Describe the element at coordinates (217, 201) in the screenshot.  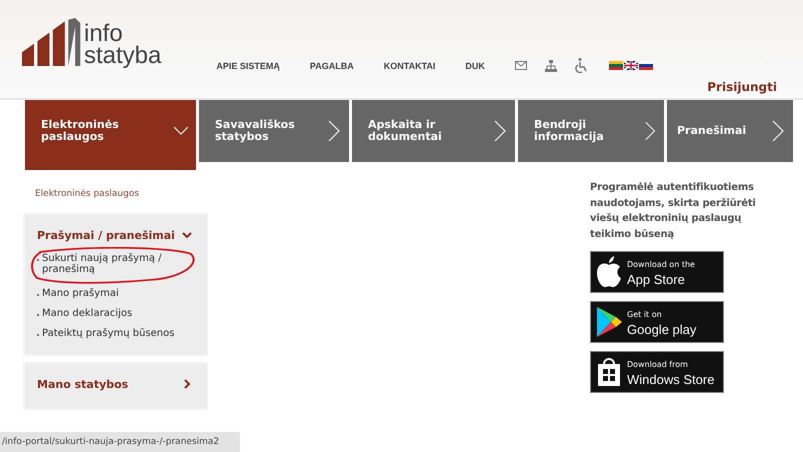
I see `breadcrumb-link: Elektroninės paslaugos` at that location.